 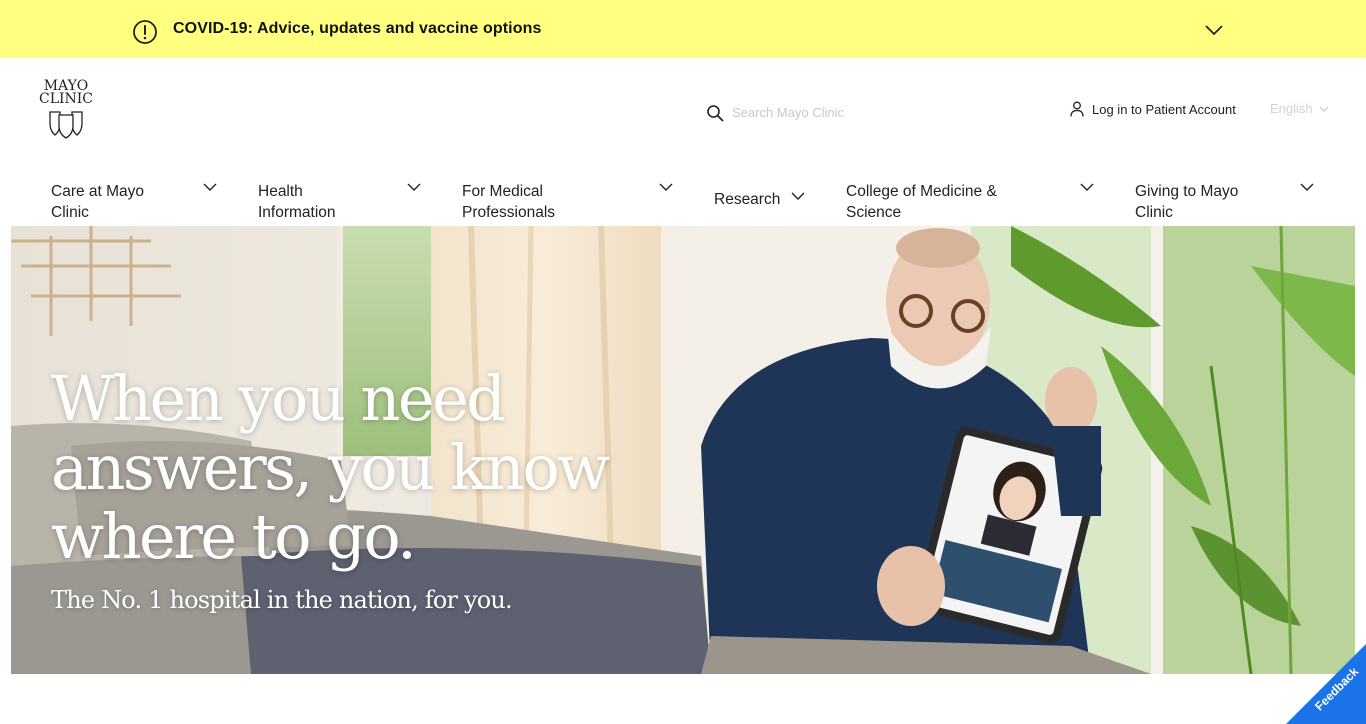 I want to click on nav-item-label: For Medical Professionals, so click(x=509, y=202).